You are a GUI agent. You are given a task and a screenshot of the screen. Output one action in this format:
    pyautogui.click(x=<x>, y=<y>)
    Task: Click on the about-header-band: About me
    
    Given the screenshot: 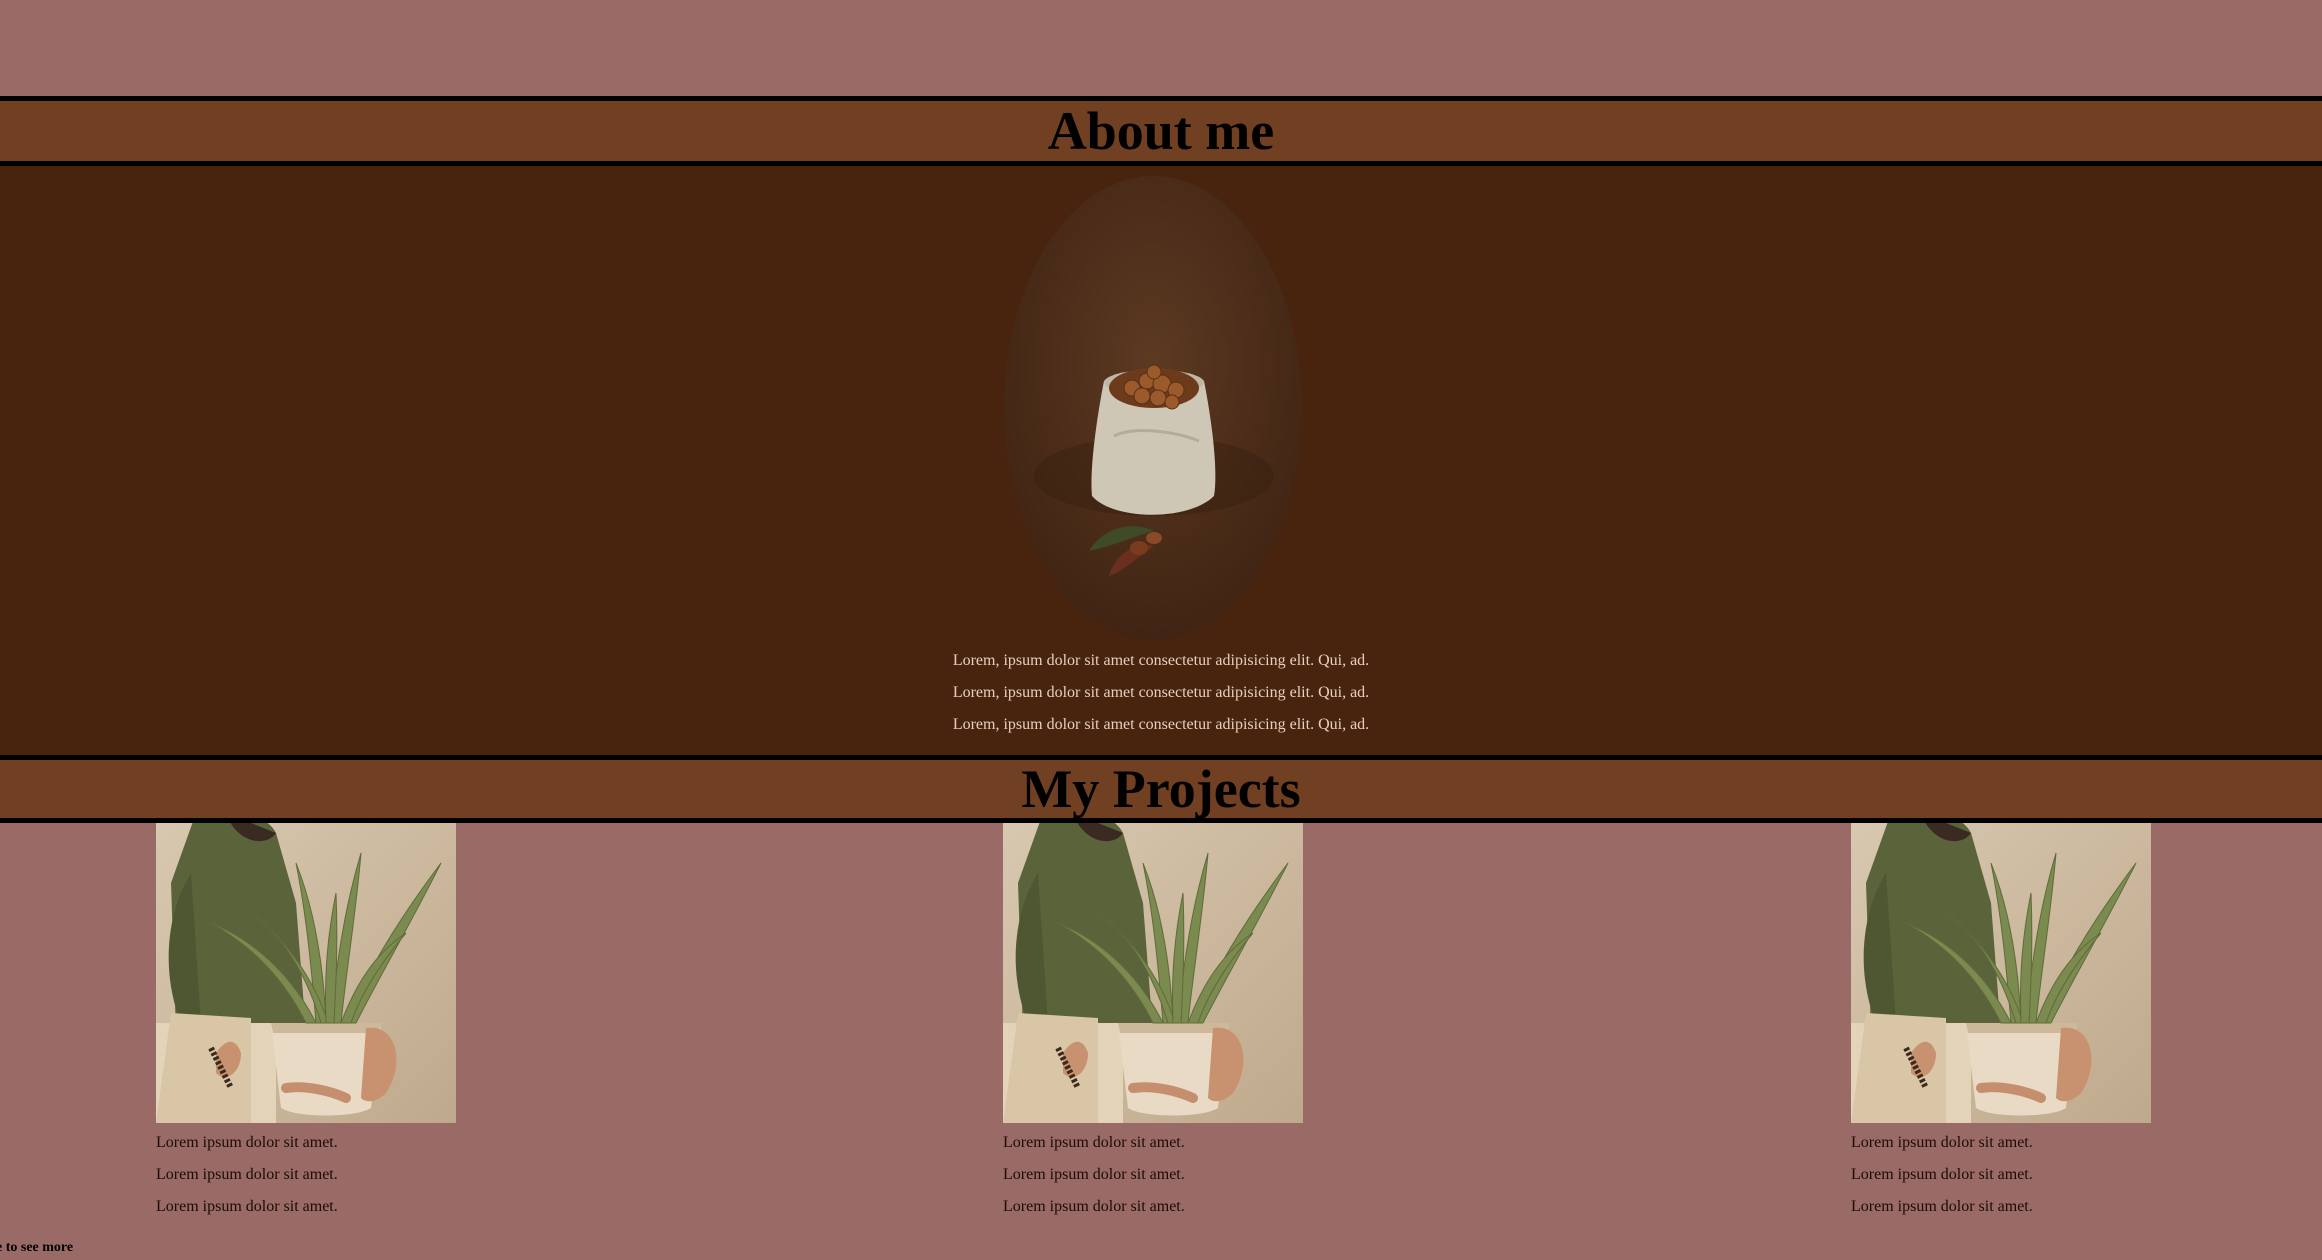 What is the action you would take?
    pyautogui.click(x=1161, y=131)
    